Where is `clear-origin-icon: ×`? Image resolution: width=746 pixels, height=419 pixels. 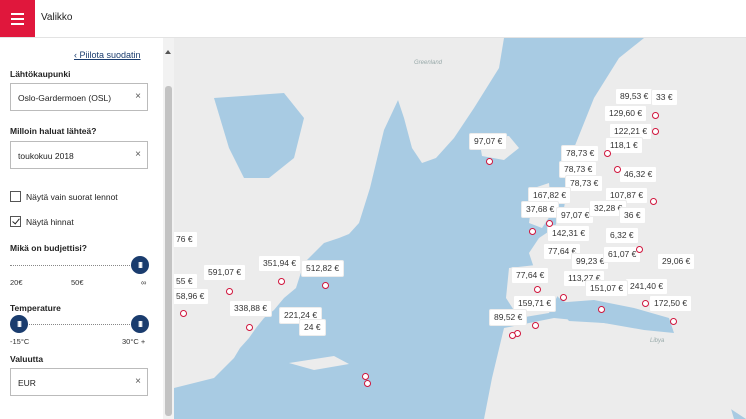
clear-origin-icon: × is located at coordinates (138, 96).